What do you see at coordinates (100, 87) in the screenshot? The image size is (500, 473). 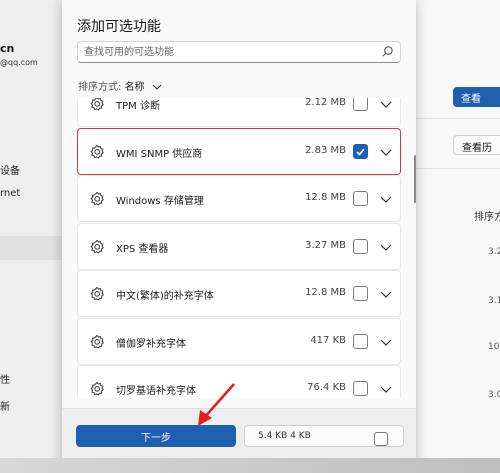 I see `sort-label: 排序方式:` at bounding box center [100, 87].